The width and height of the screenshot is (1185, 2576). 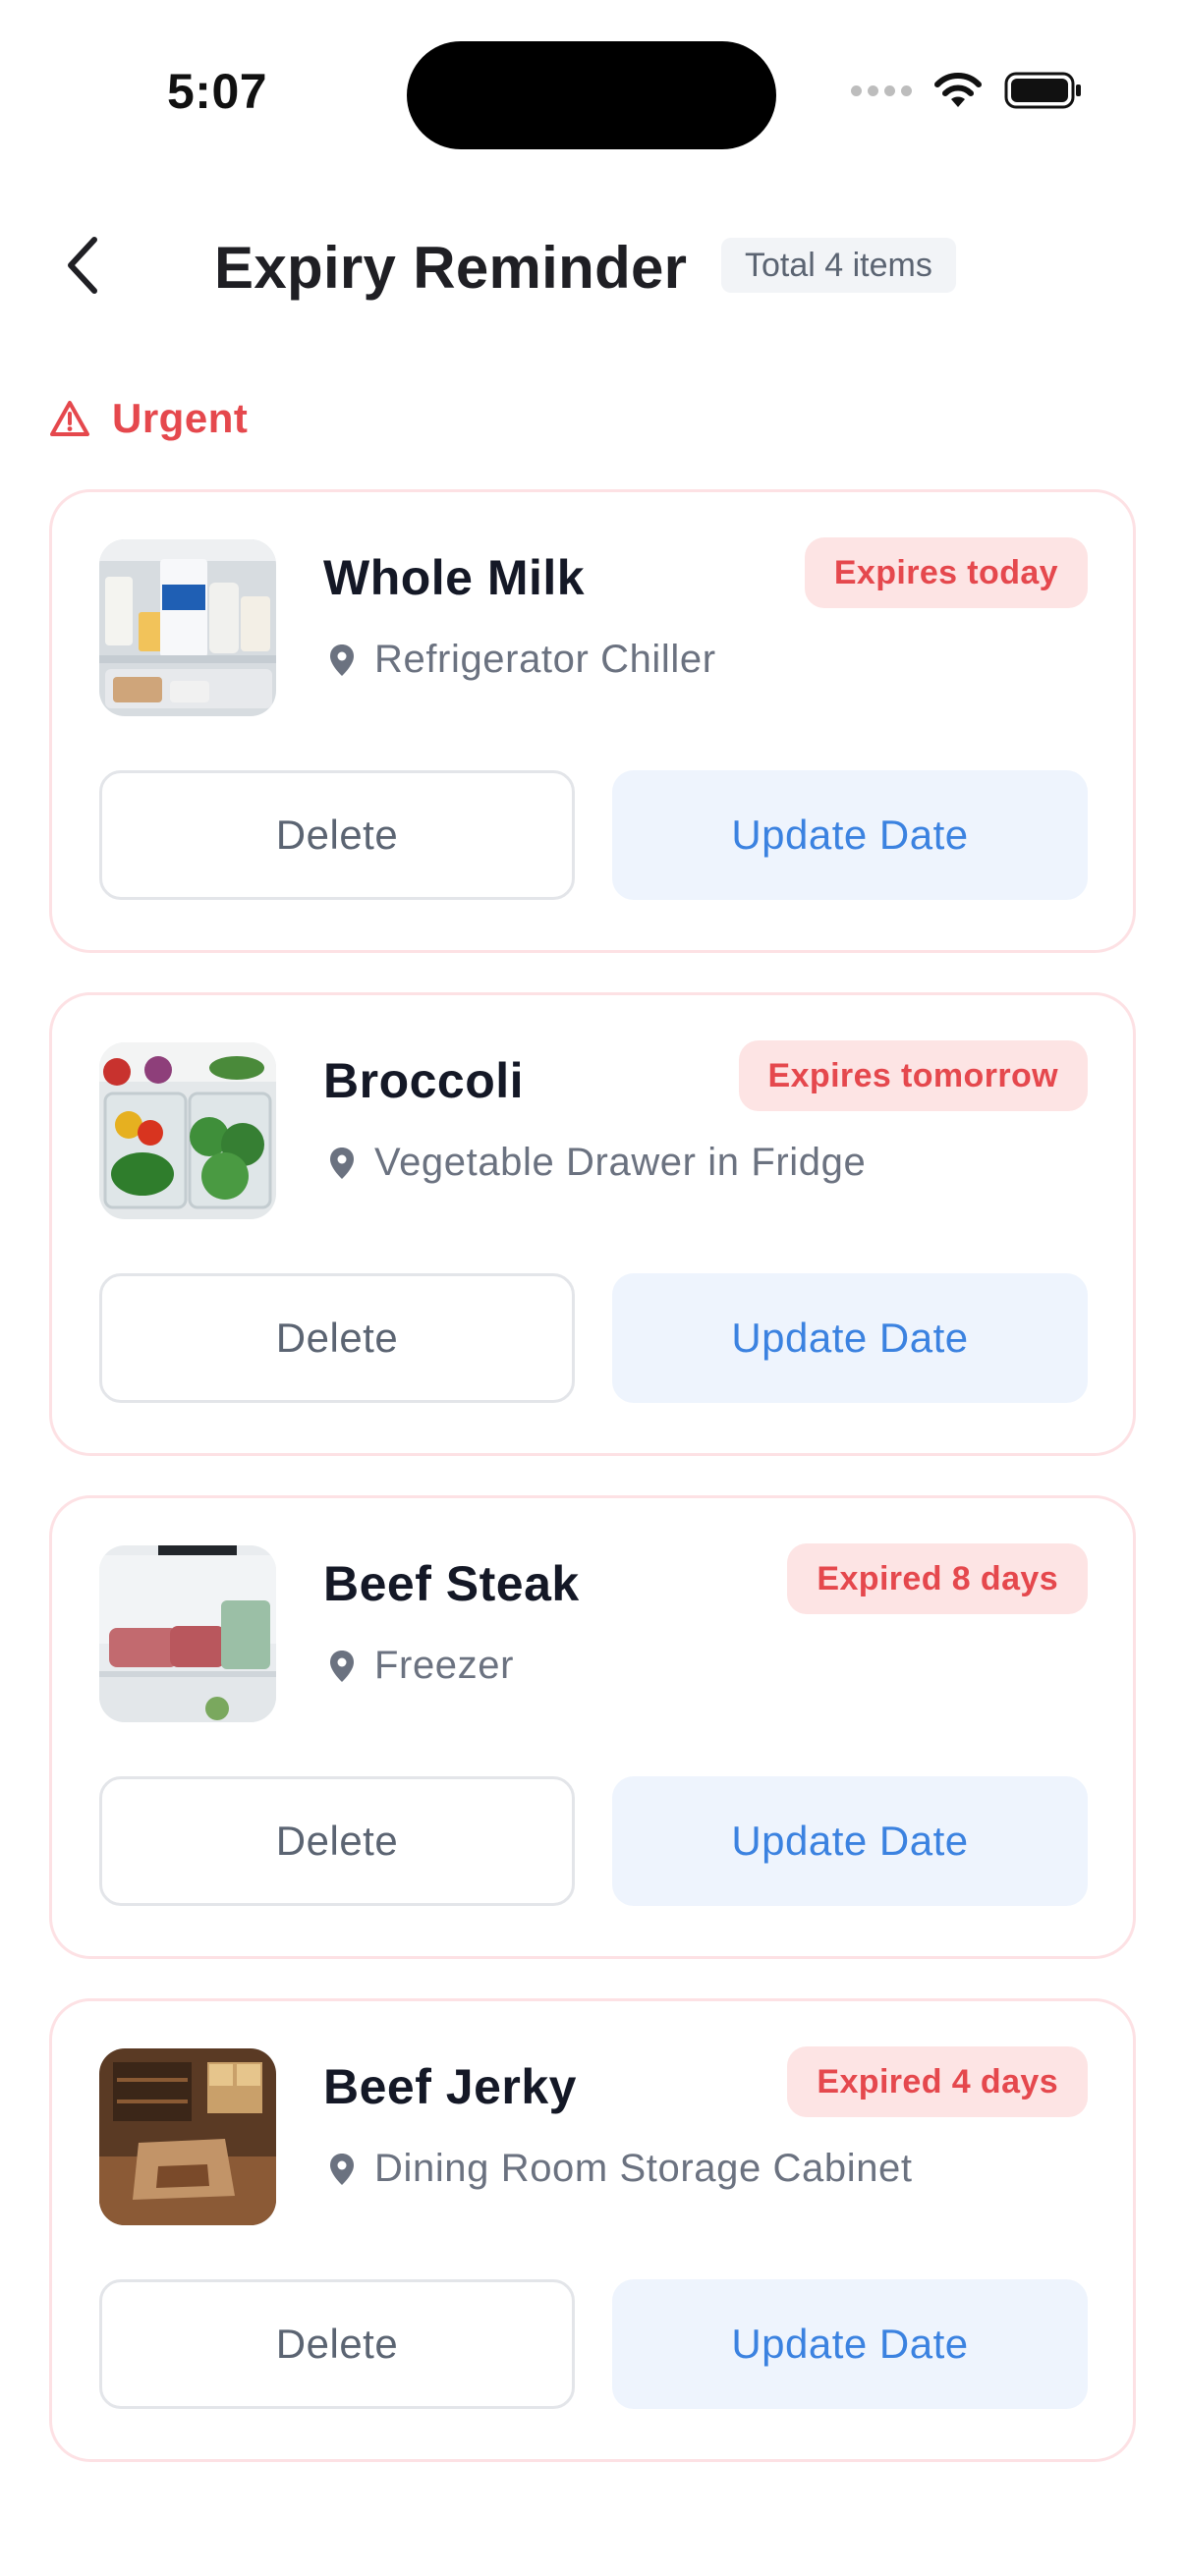 I want to click on signal-icon, so click(x=881, y=90).